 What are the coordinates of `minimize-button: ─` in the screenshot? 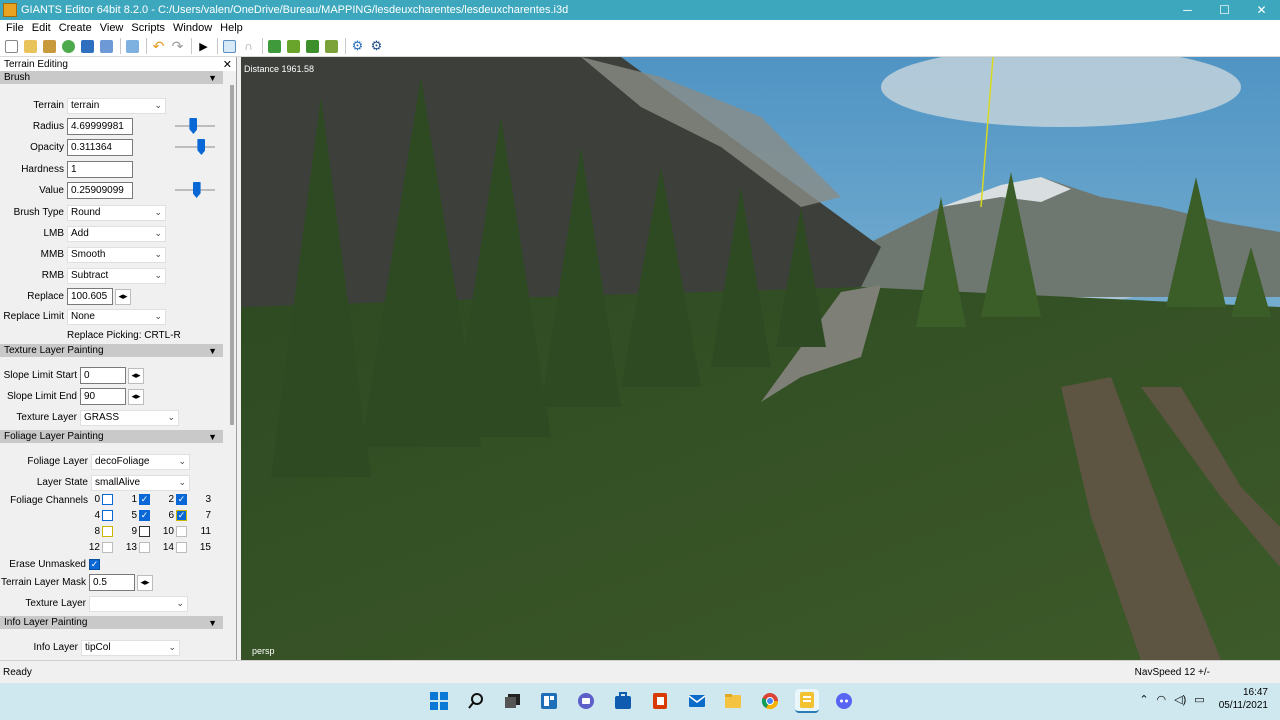 It's located at (1187, 10).